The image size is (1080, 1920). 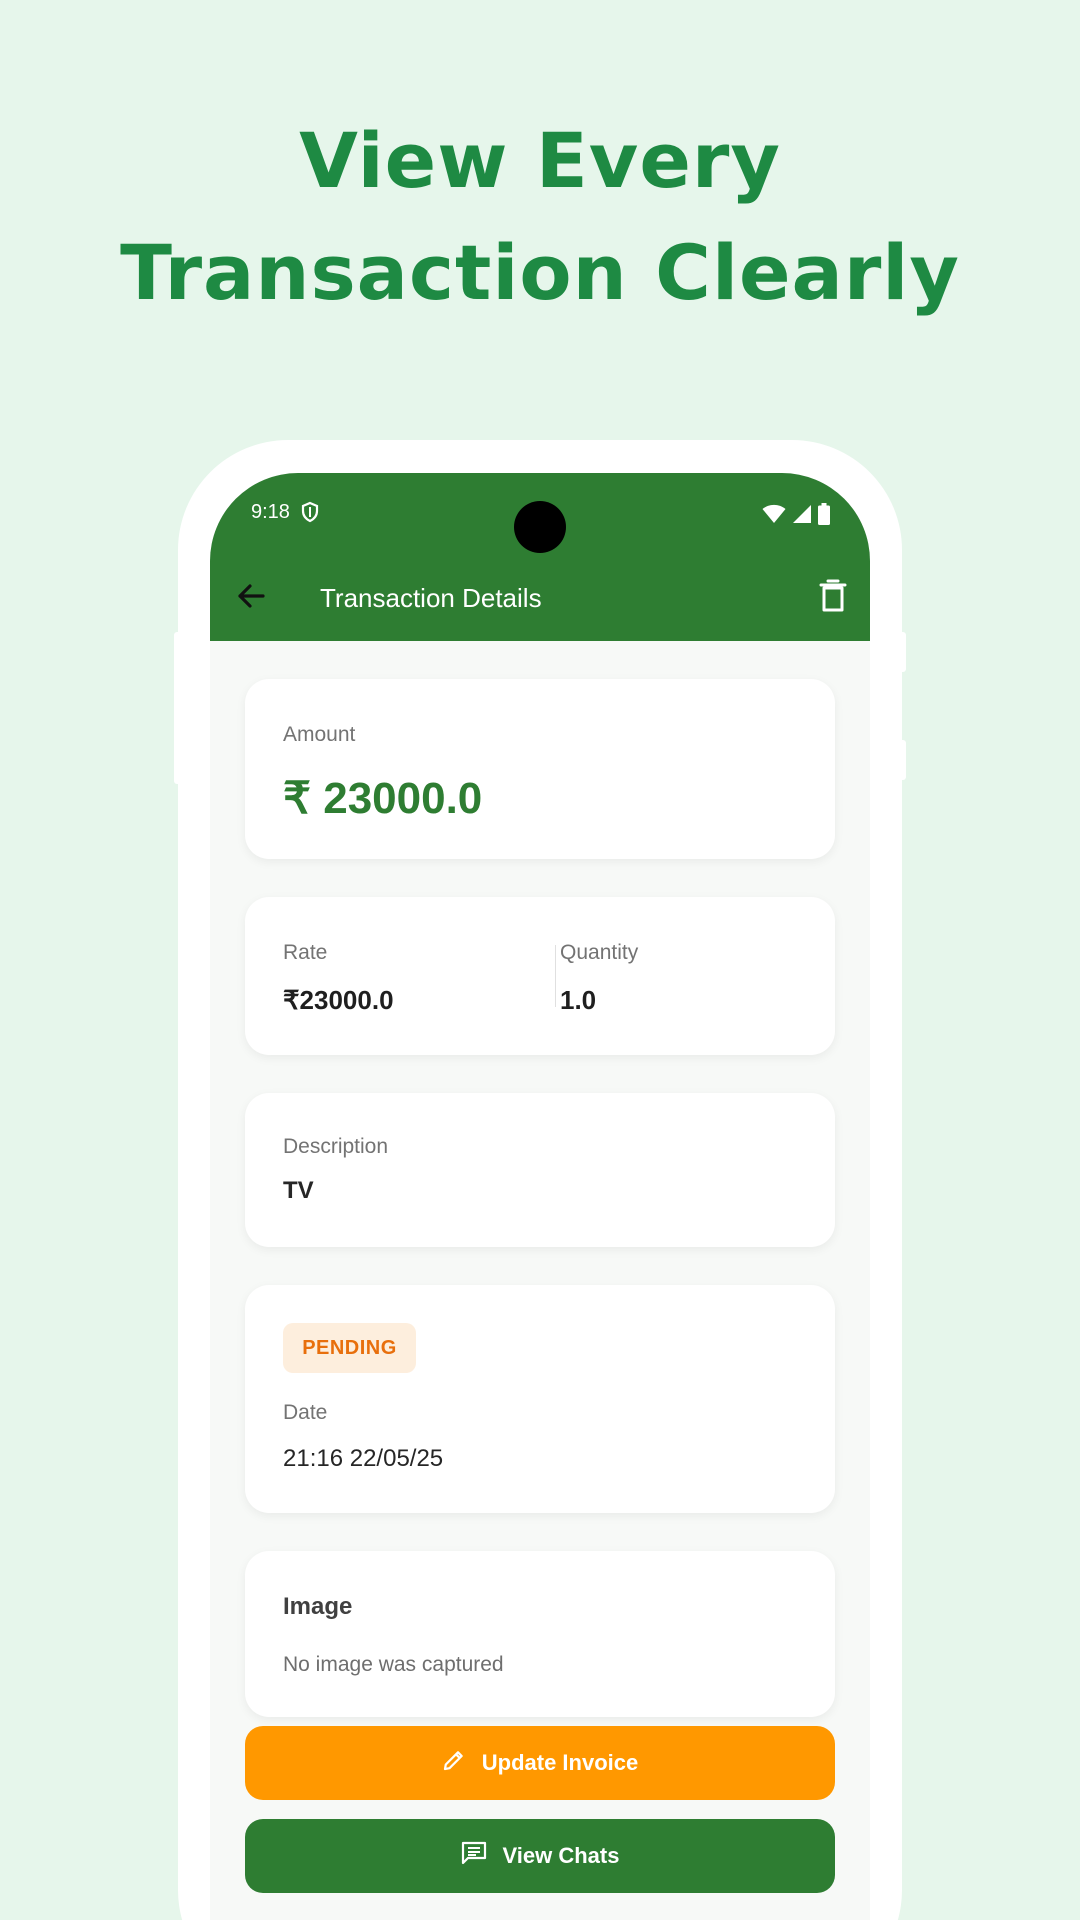 I want to click on image-title: Image, so click(x=318, y=1606).